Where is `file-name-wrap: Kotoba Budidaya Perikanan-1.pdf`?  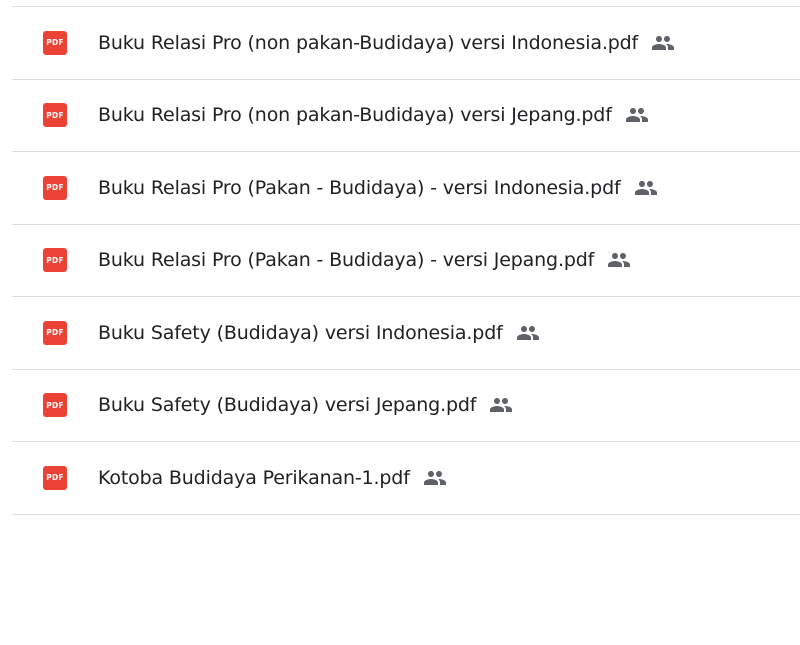
file-name-wrap: Kotoba Budidaya Perikanan-1.pdf is located at coordinates (272, 478).